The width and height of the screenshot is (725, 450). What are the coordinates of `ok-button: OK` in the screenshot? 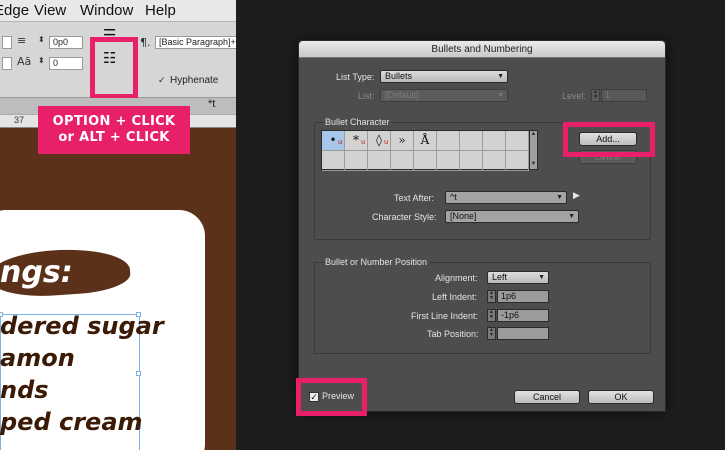 It's located at (621, 397).